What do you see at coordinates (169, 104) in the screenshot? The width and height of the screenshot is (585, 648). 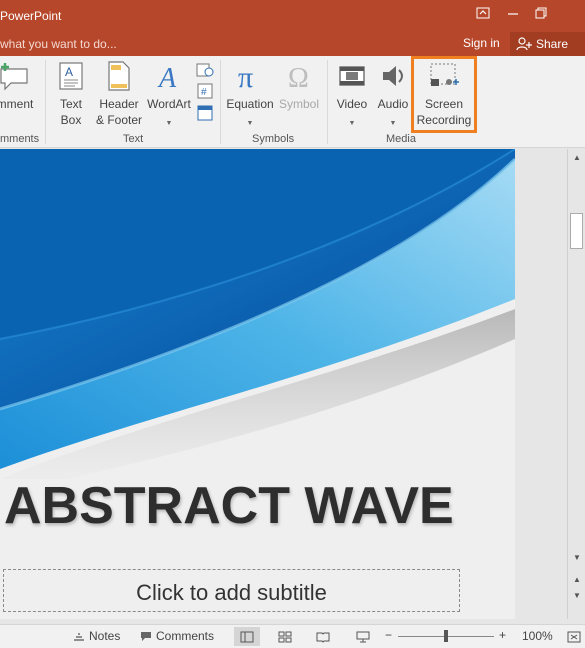 I see `wordart-label: WordArt` at bounding box center [169, 104].